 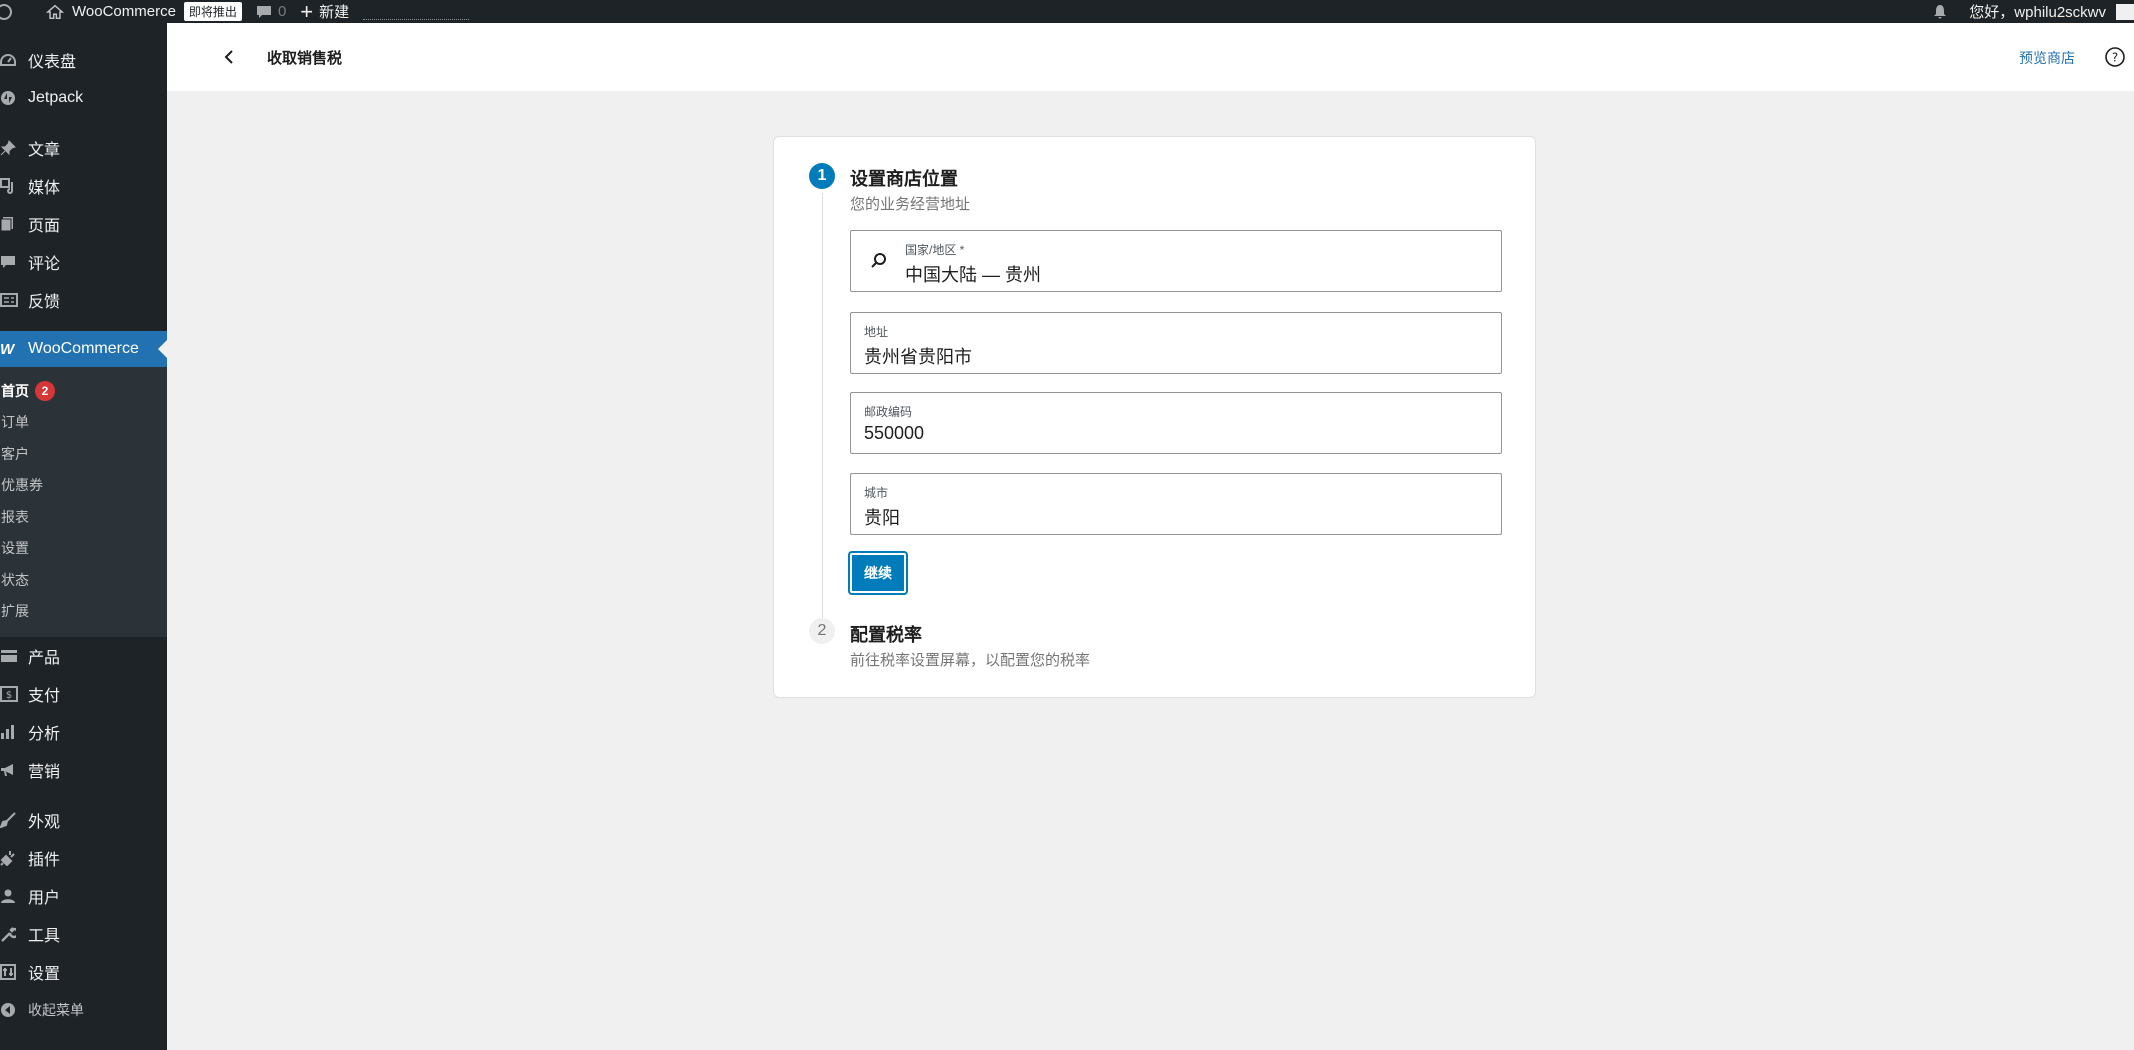 I want to click on sidebar-item-products: 产品, so click(x=83, y=656).